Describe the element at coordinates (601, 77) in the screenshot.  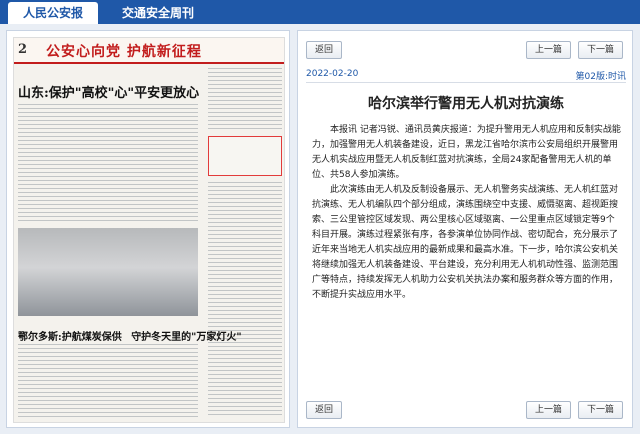
I see `article-edition: 第02版:时讯` at that location.